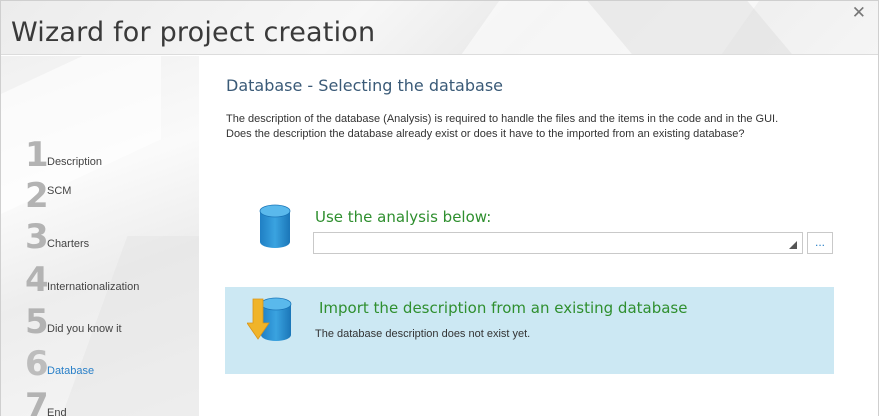  What do you see at coordinates (84, 329) in the screenshot?
I see `step-label: Did you know it` at bounding box center [84, 329].